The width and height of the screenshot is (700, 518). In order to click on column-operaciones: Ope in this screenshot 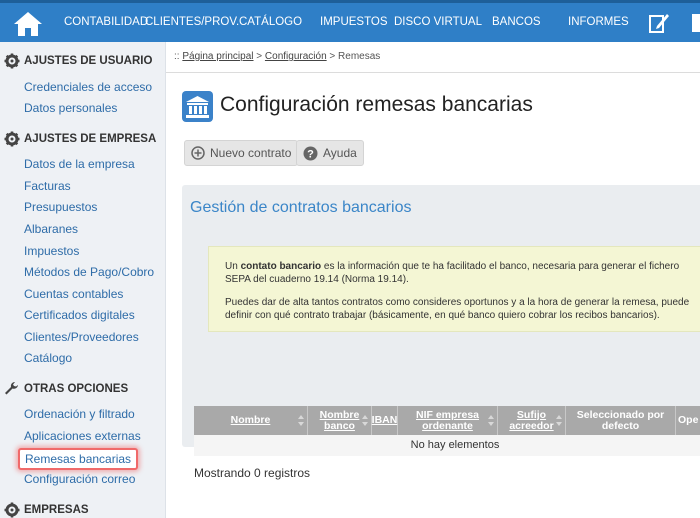, I will do `click(688, 420)`.